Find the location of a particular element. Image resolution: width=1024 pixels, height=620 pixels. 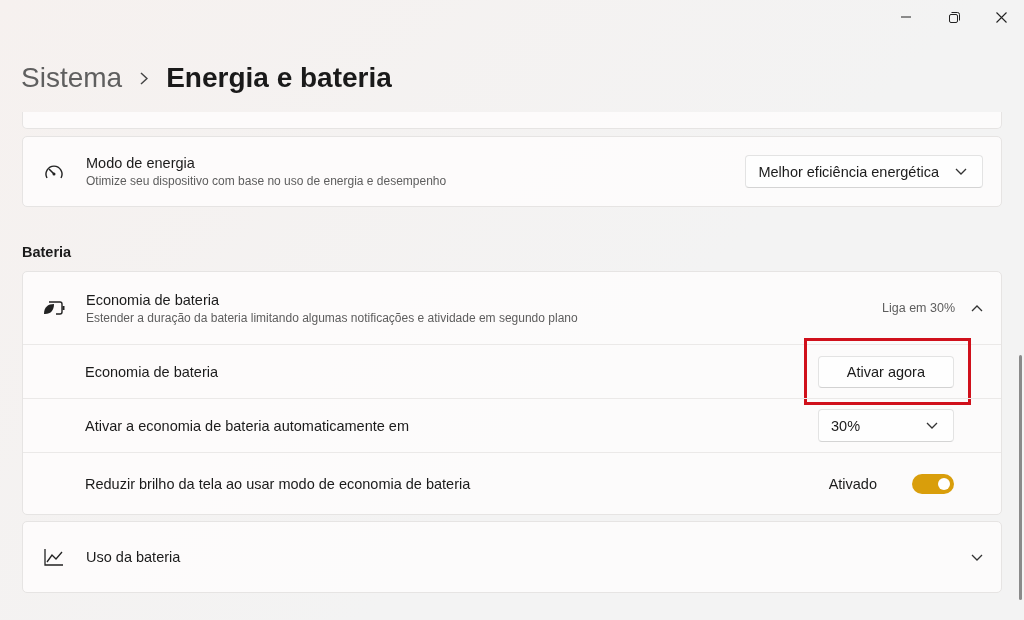

line-chart-icon is located at coordinates (54, 557).